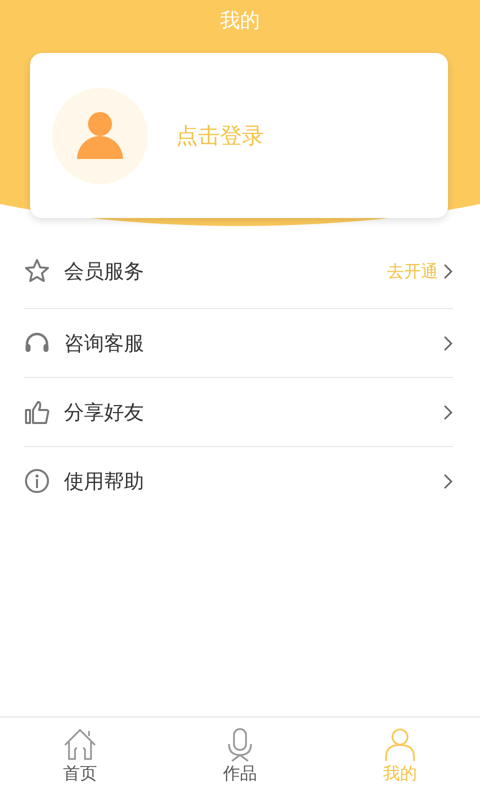 The height and width of the screenshot is (800, 480). Describe the element at coordinates (104, 412) in the screenshot. I see `menu-label: 分享好友` at that location.